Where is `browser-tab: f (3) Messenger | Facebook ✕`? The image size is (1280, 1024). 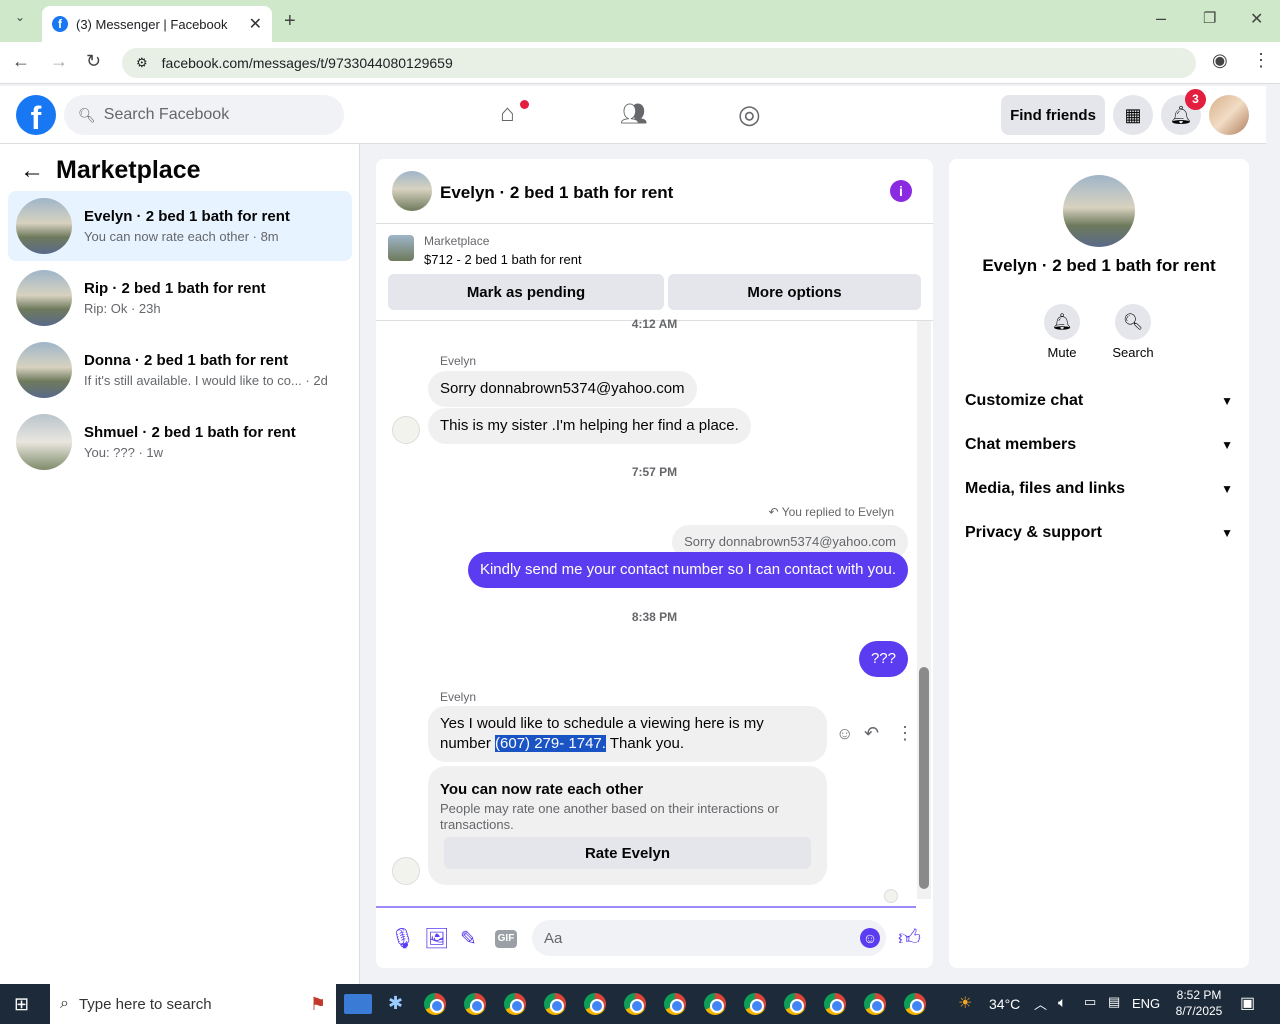
browser-tab: f (3) Messenger | Facebook ✕ is located at coordinates (157, 24).